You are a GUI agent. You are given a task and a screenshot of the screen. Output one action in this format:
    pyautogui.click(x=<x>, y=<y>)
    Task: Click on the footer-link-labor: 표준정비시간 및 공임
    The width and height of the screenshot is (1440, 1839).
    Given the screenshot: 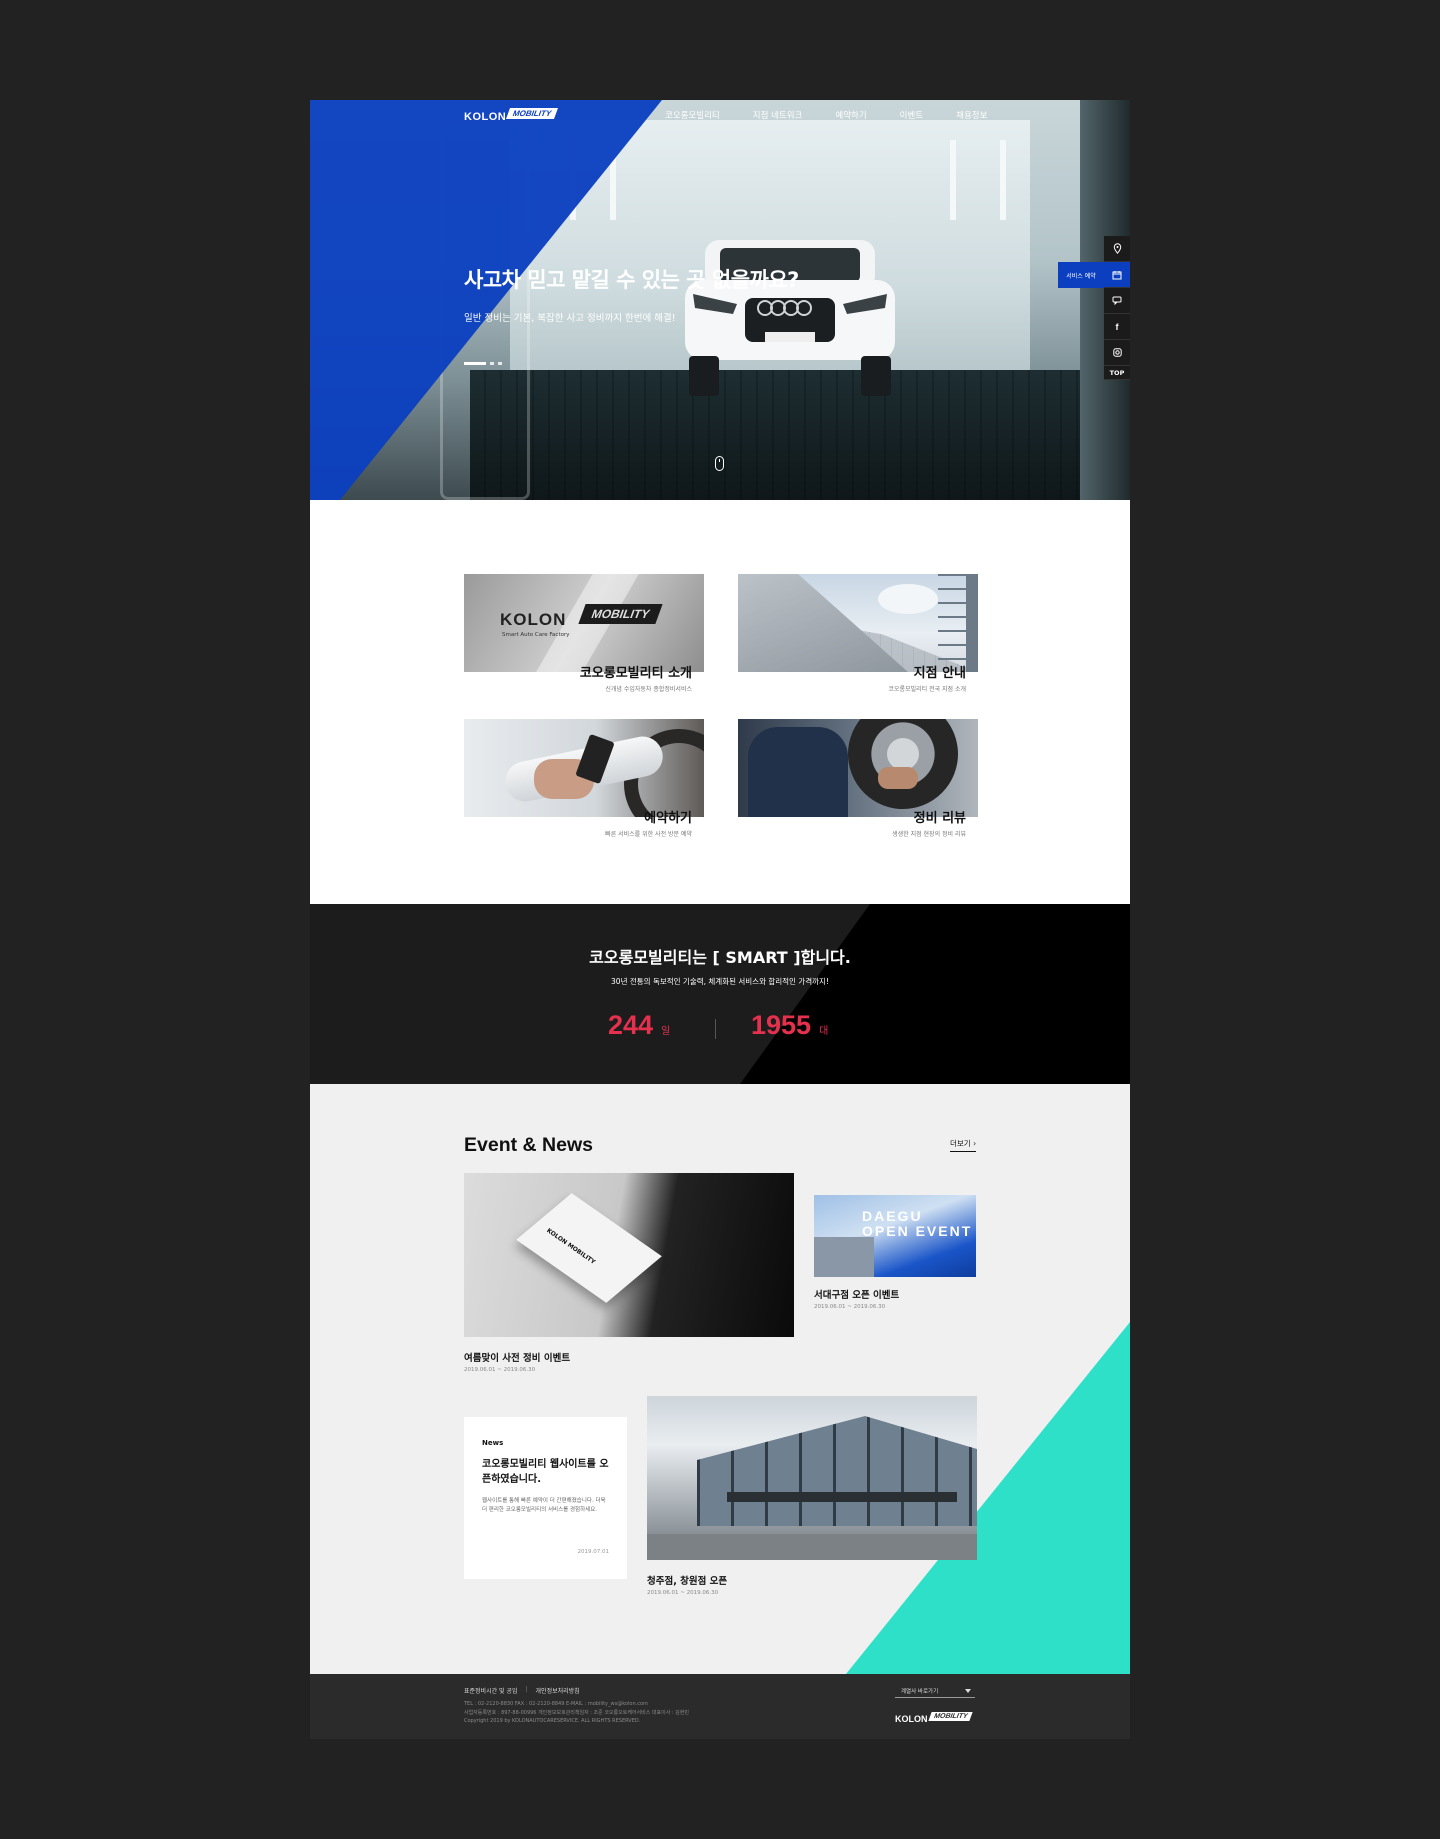 What is the action you would take?
    pyautogui.click(x=491, y=1690)
    